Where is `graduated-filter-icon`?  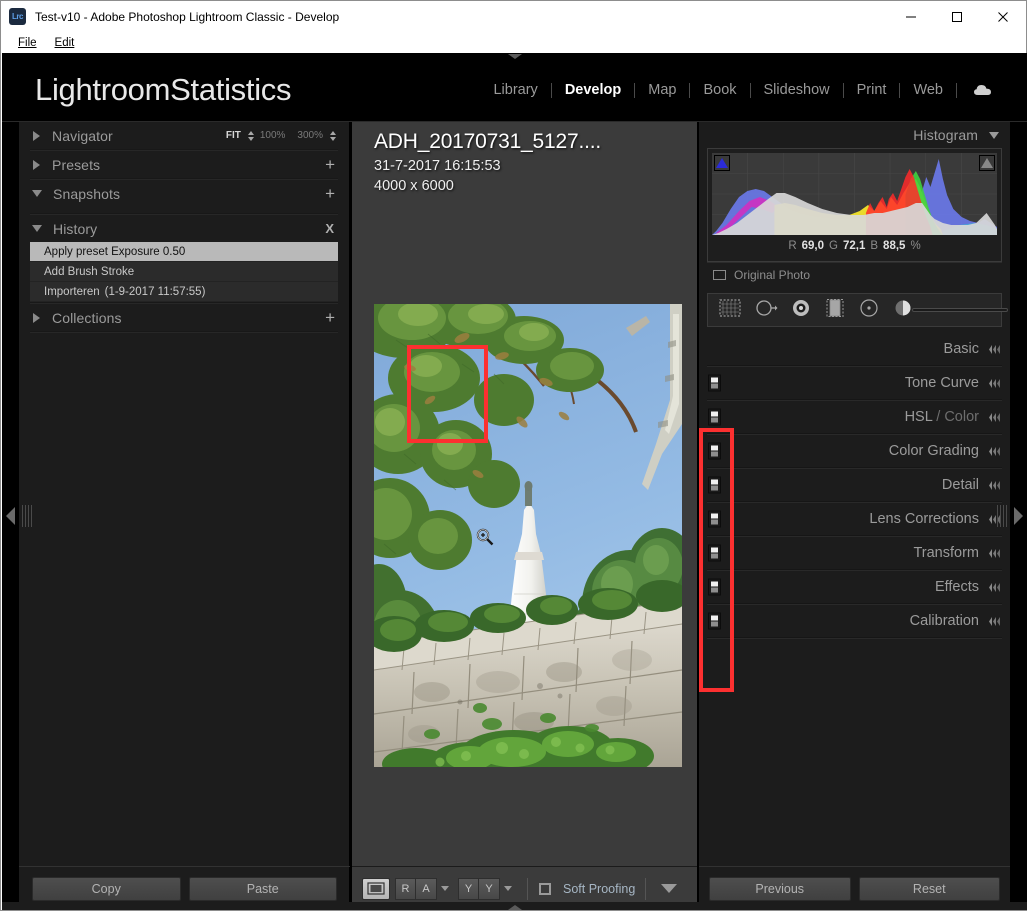
graduated-filter-icon is located at coordinates (835, 310).